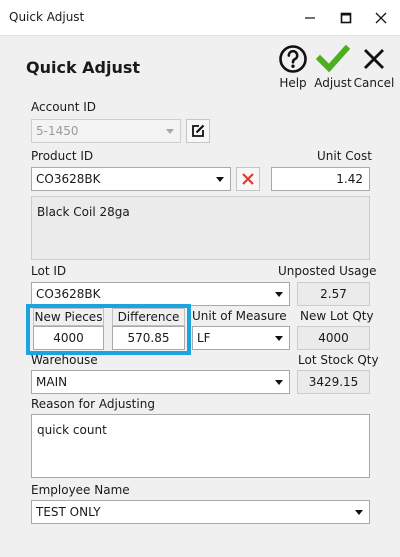 Image resolution: width=400 pixels, height=557 pixels. Describe the element at coordinates (72, 430) in the screenshot. I see `reason-text: quick count` at that location.